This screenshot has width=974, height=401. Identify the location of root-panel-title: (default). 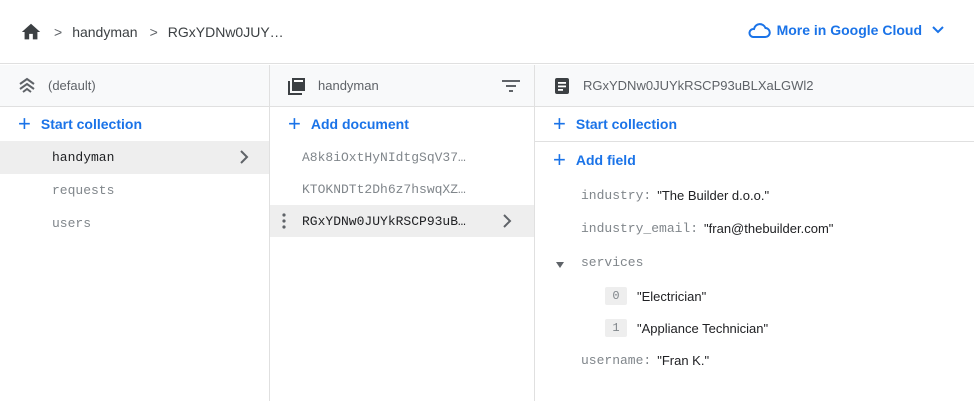
(72, 85).